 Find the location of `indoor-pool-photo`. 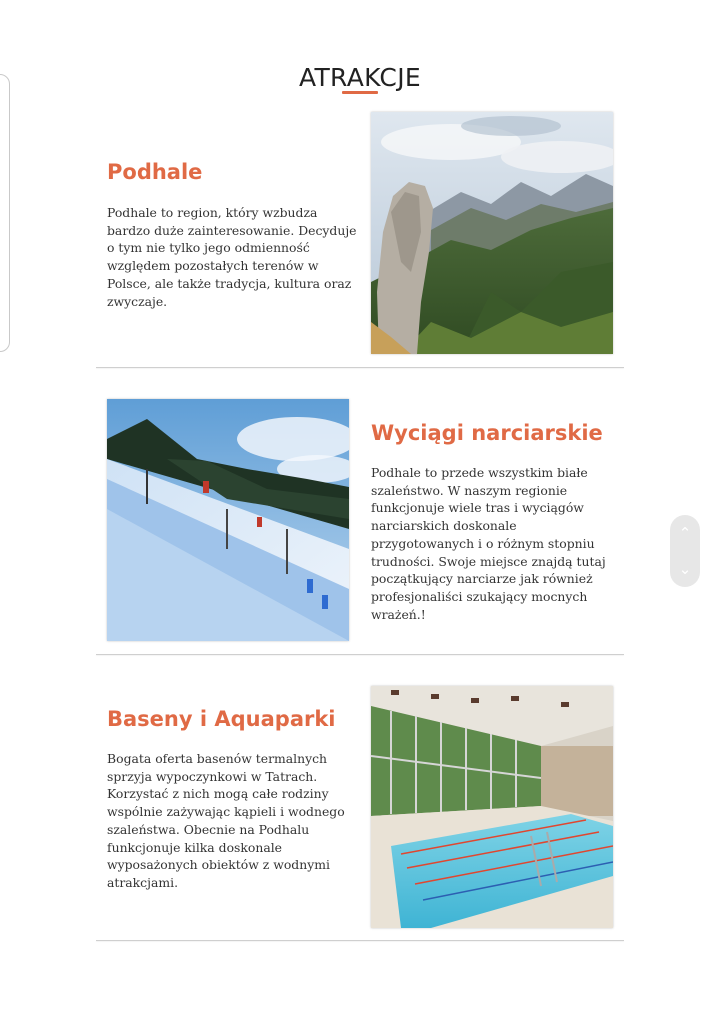

indoor-pool-photo is located at coordinates (492, 807).